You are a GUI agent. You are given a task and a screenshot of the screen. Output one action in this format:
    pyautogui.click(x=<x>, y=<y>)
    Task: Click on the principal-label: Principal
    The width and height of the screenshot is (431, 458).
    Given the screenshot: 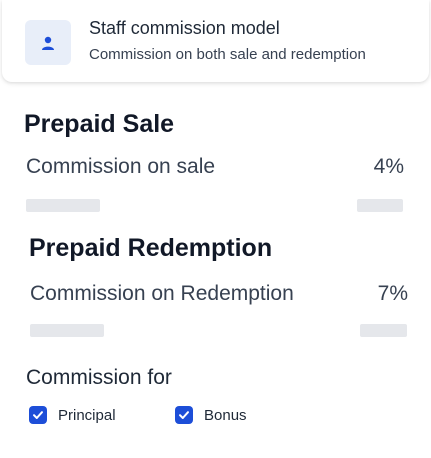 What is the action you would take?
    pyautogui.click(x=87, y=415)
    